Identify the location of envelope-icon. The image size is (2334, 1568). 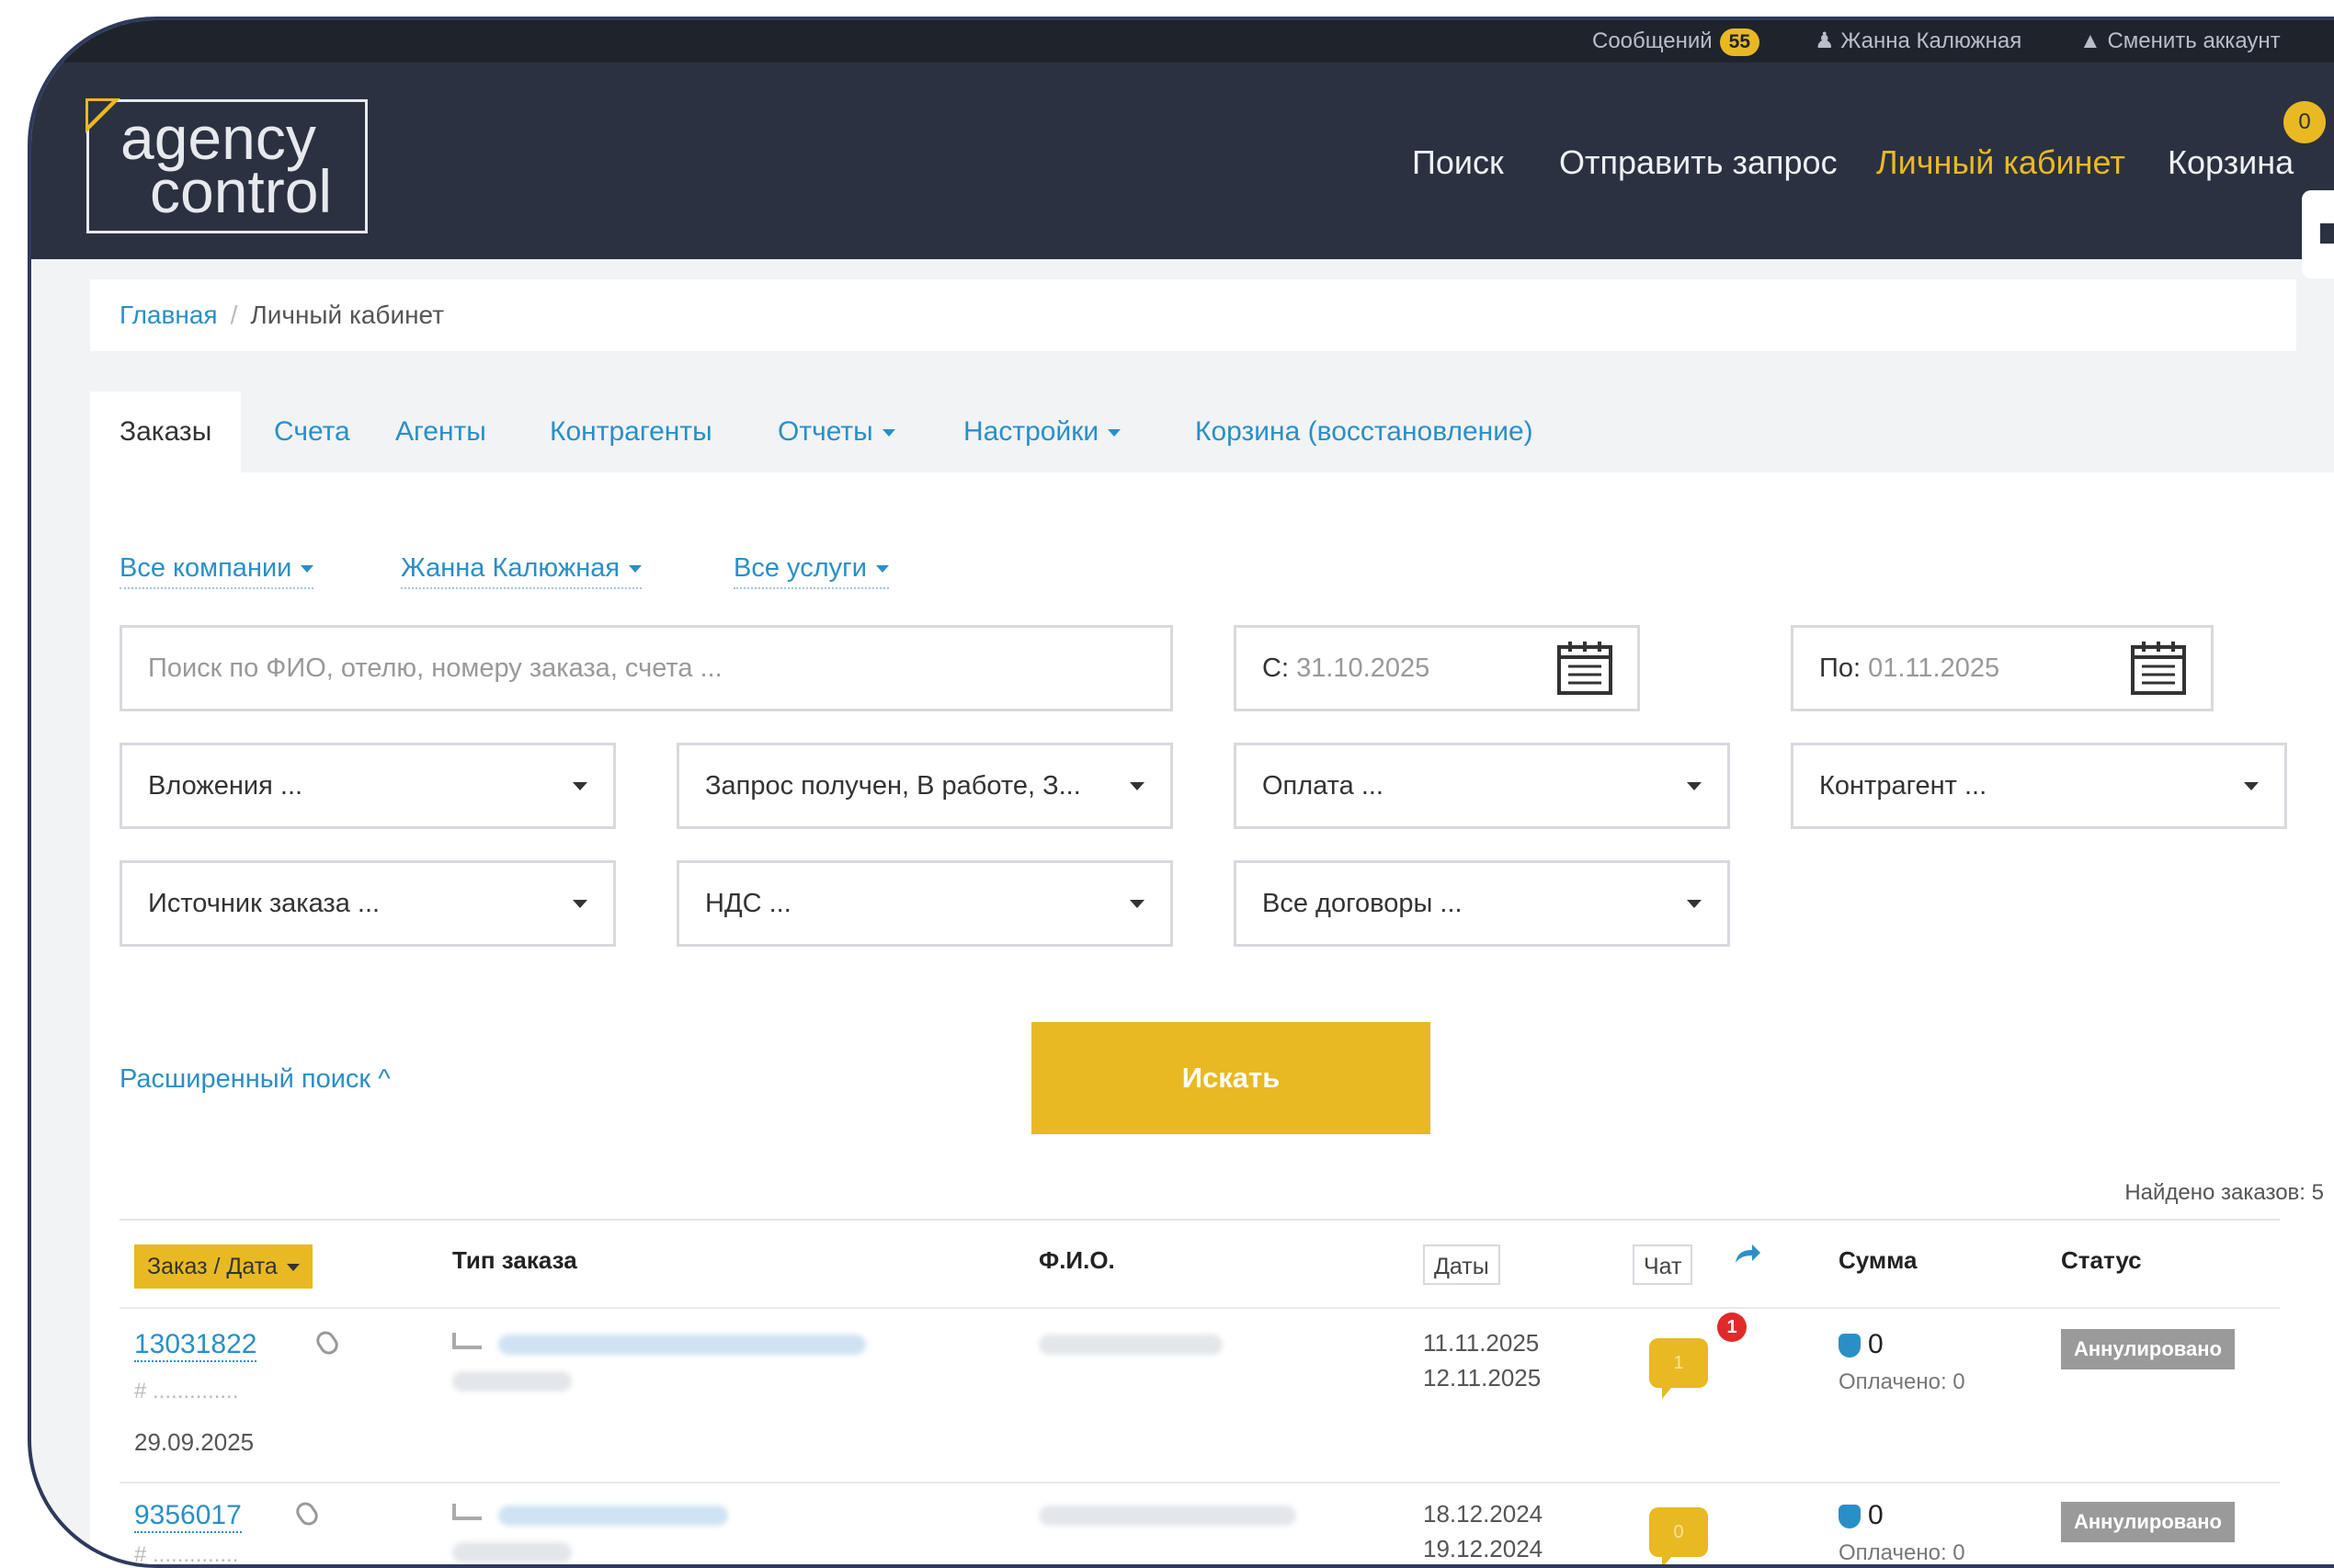
(2327, 233).